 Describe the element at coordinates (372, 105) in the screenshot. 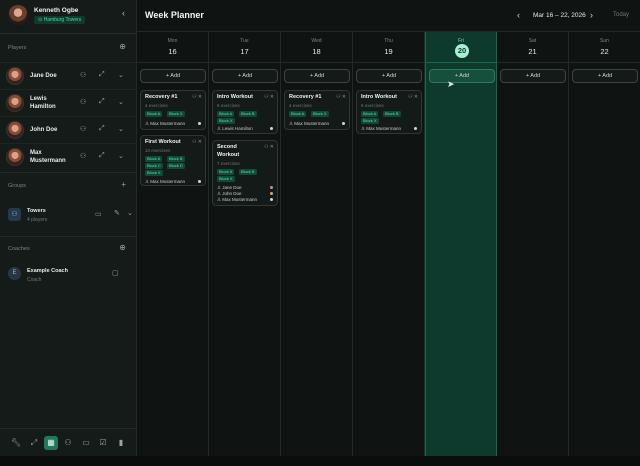

I see `exercise-count: 6 exercises` at that location.